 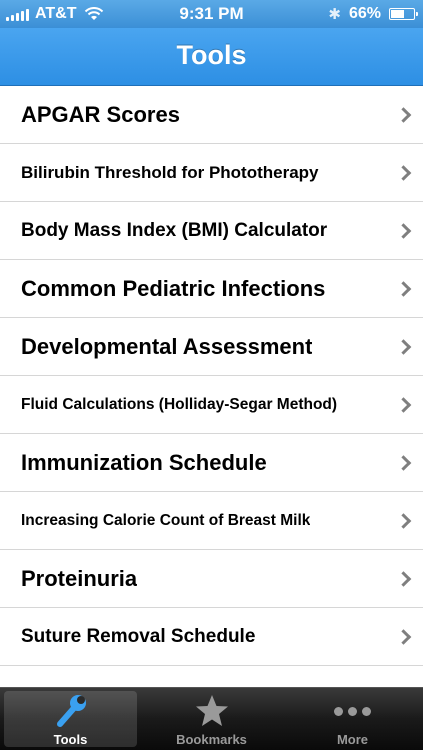 What do you see at coordinates (334, 14) in the screenshot?
I see `bluetooth-icon: ✱` at bounding box center [334, 14].